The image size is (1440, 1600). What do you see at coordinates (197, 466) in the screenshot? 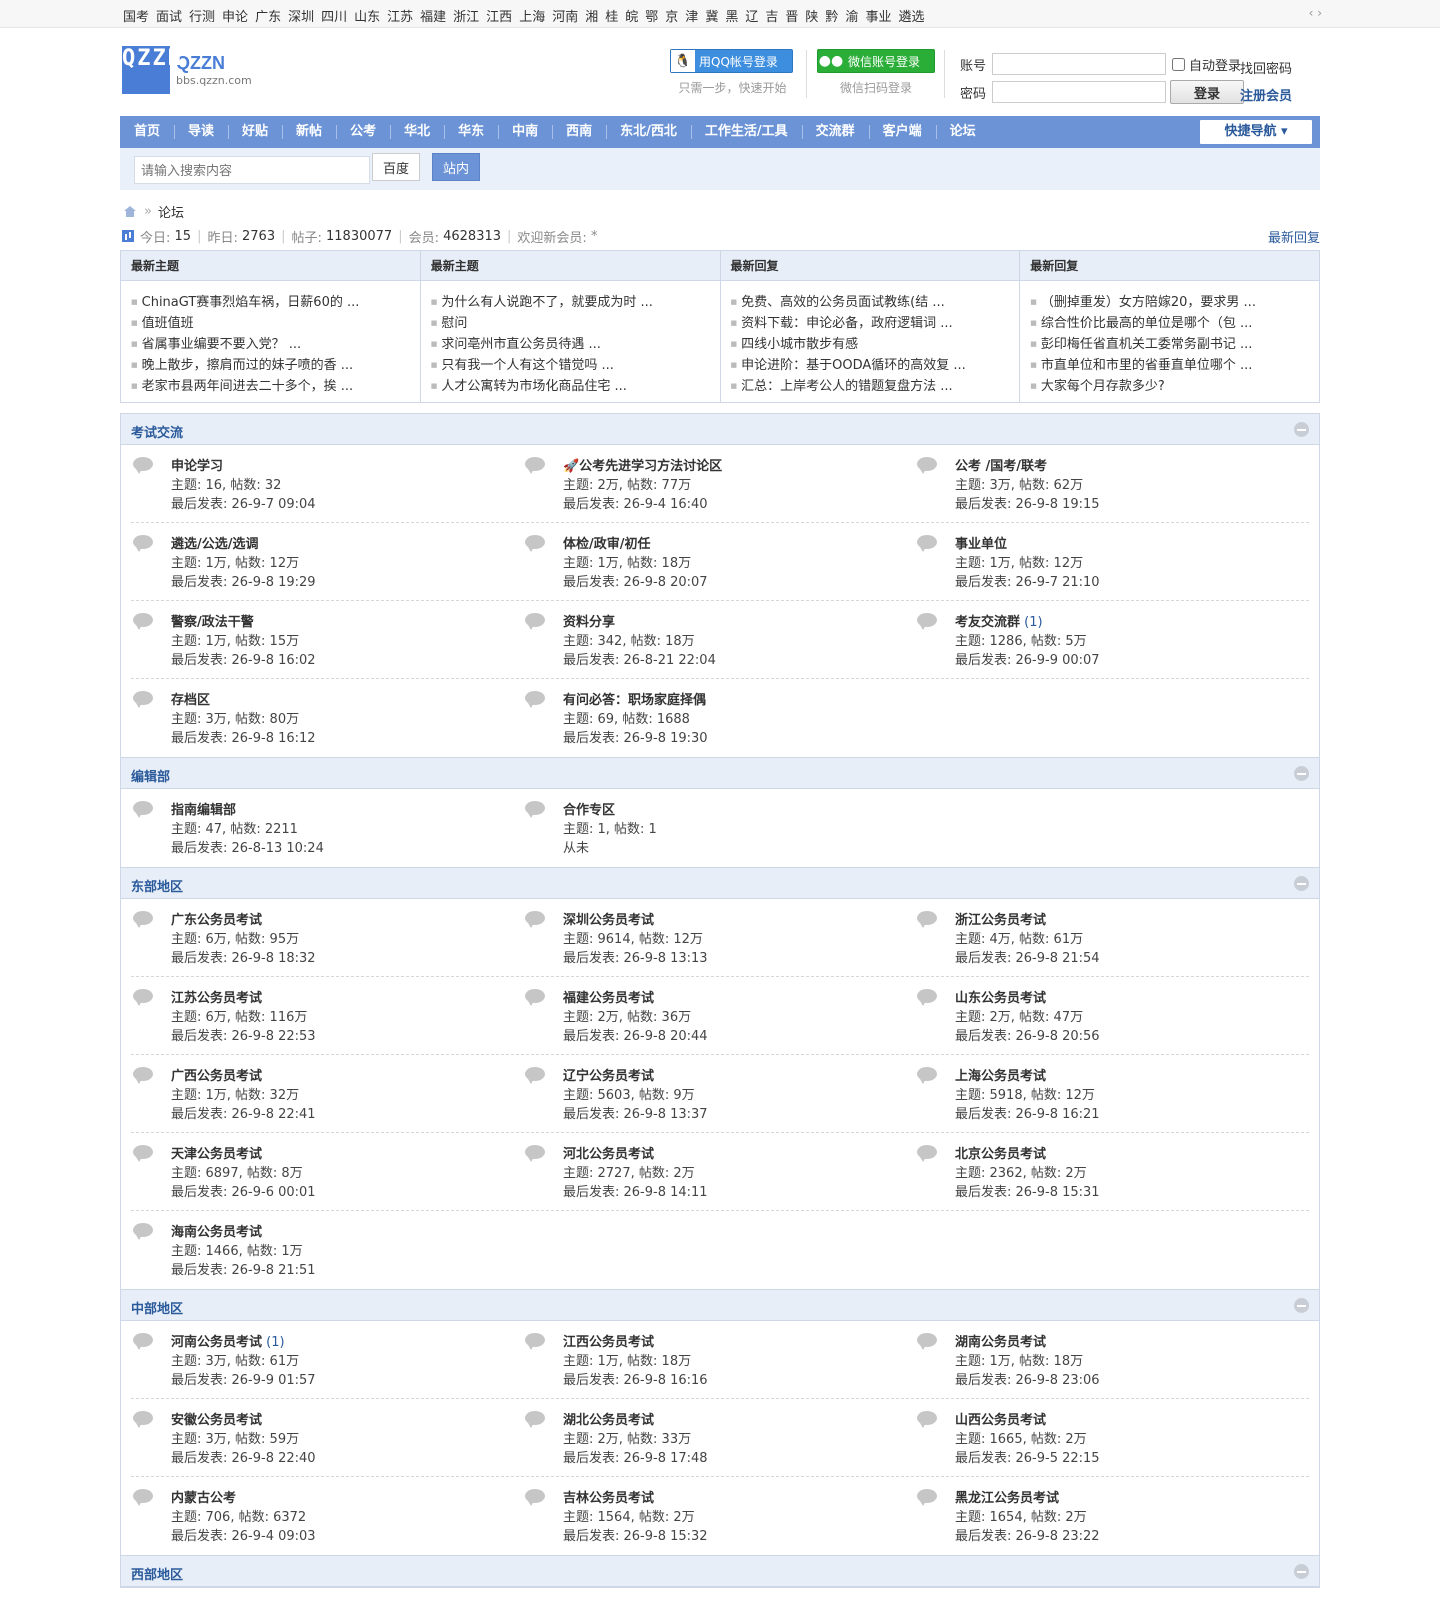
I see `forum-name-link: 申论学习` at bounding box center [197, 466].